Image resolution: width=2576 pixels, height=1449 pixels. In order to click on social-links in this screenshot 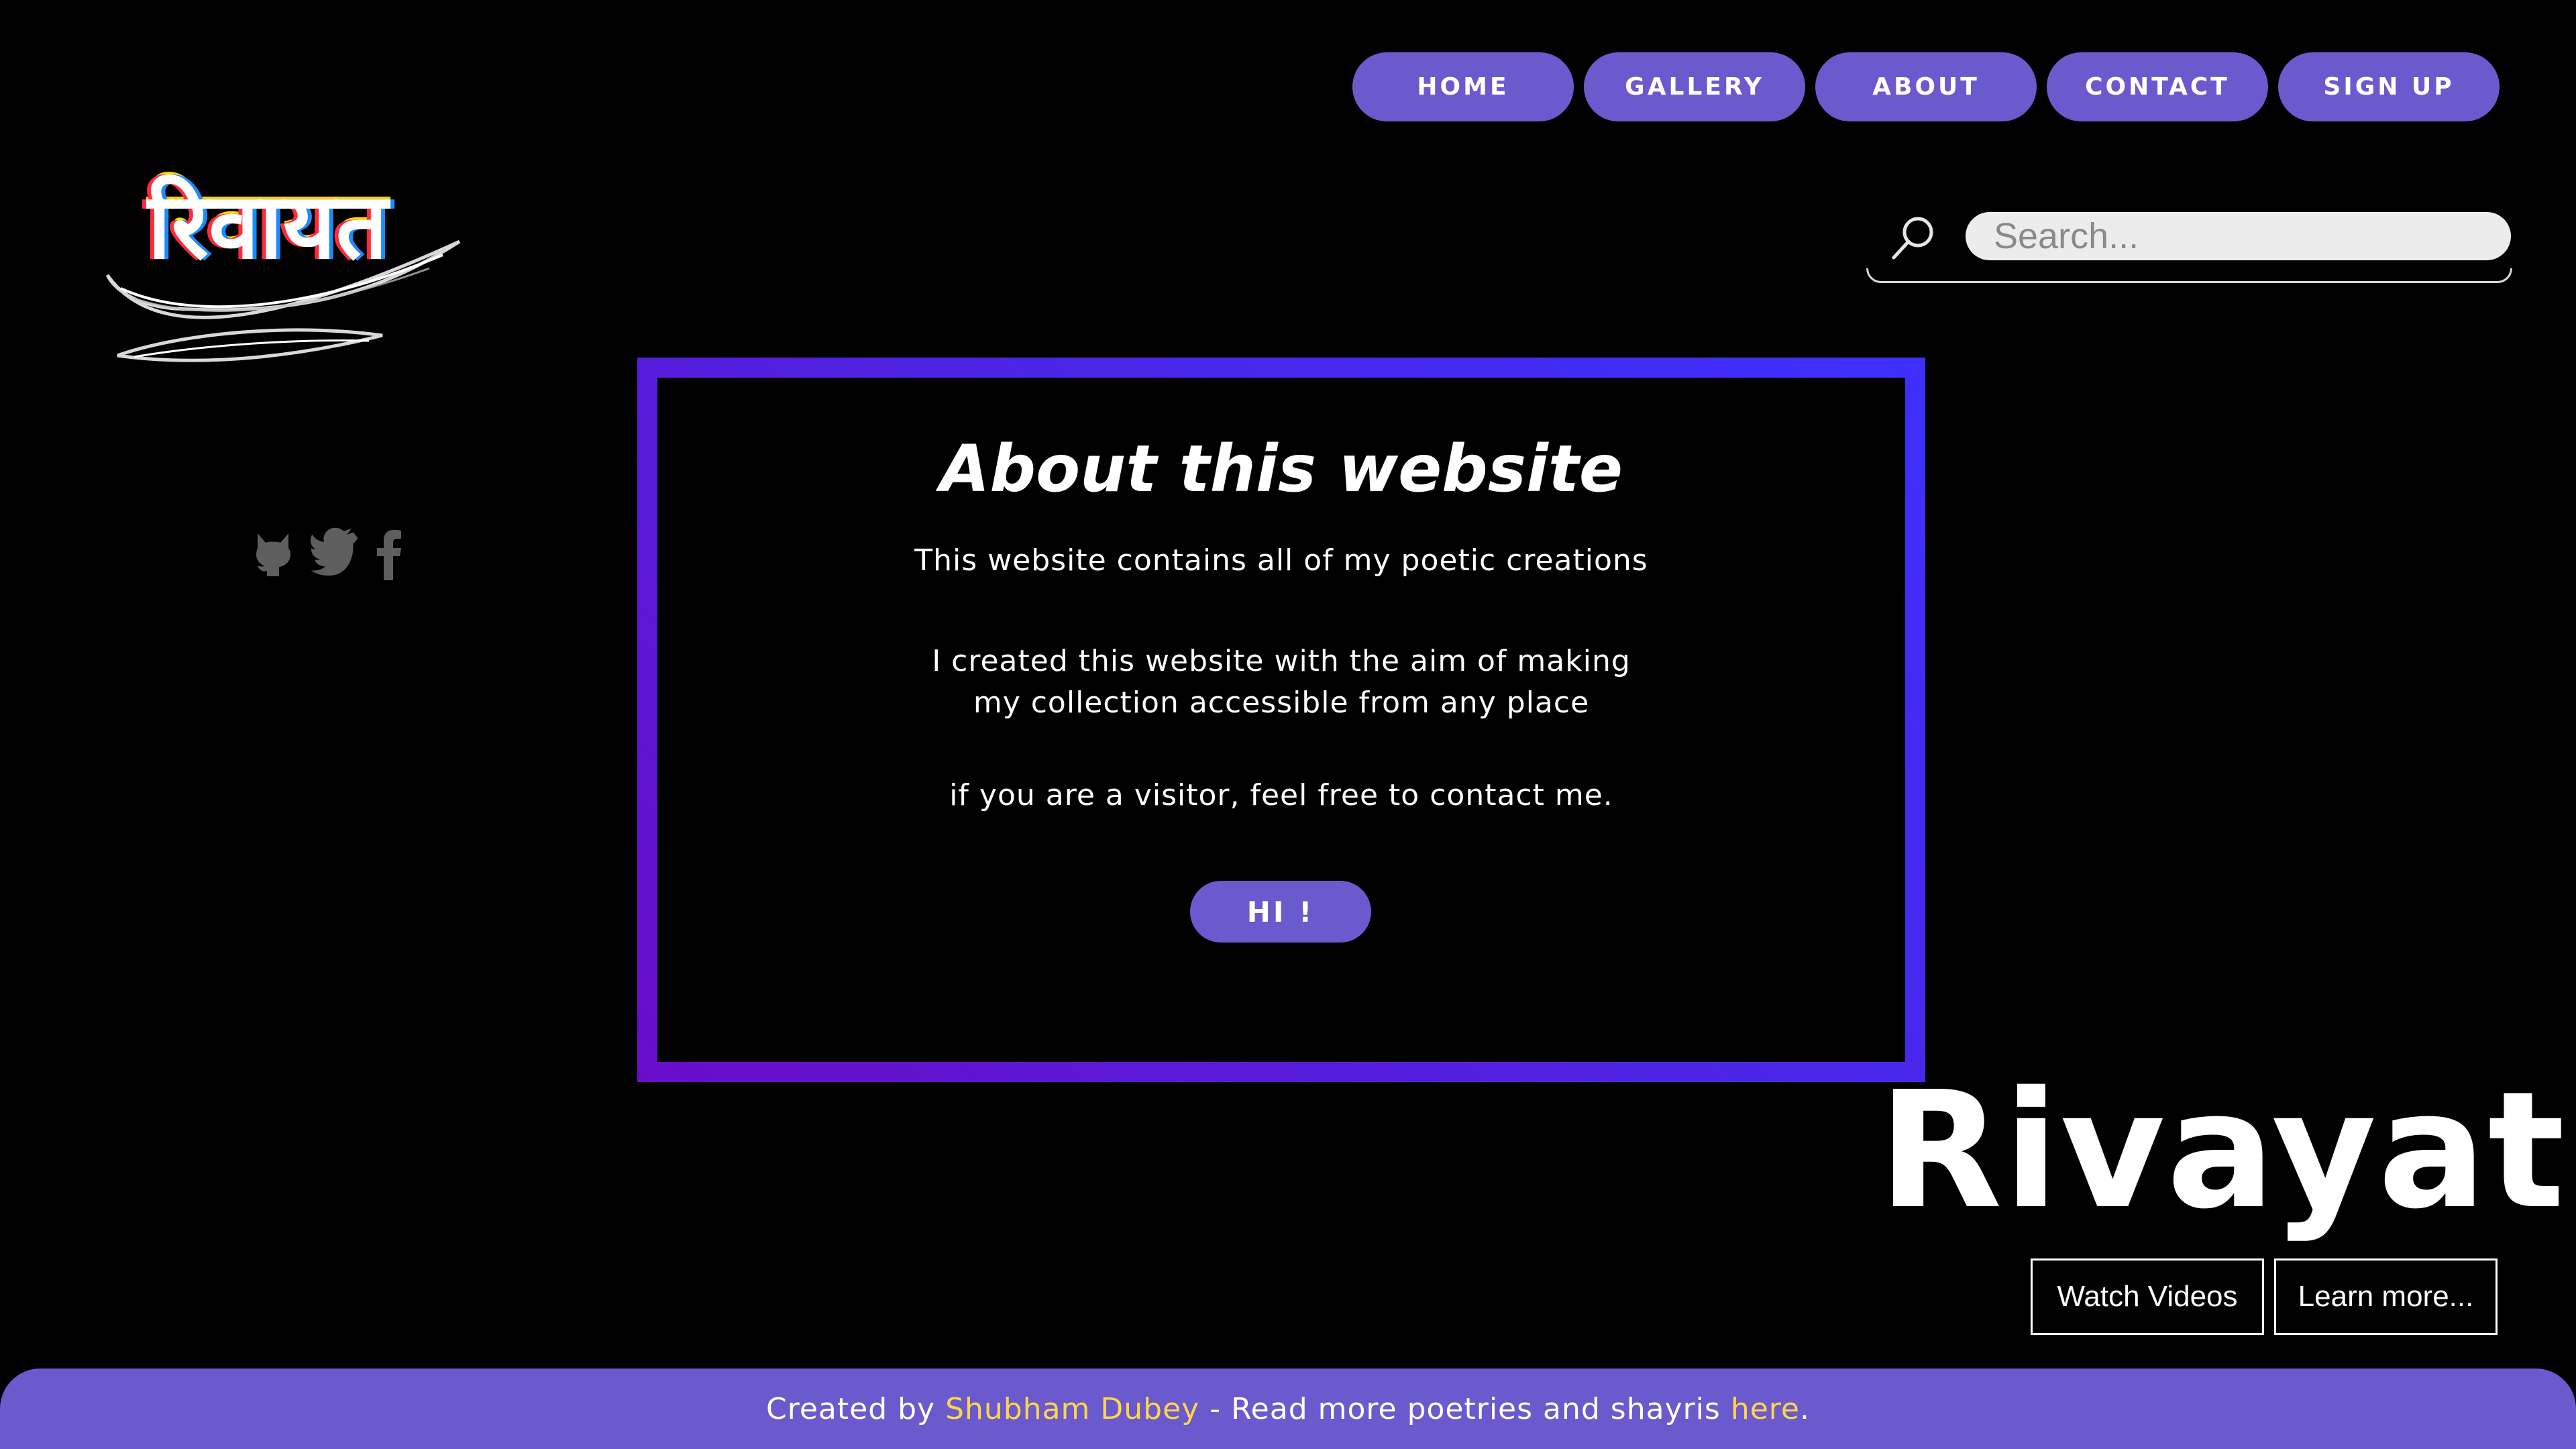, I will do `click(327, 553)`.